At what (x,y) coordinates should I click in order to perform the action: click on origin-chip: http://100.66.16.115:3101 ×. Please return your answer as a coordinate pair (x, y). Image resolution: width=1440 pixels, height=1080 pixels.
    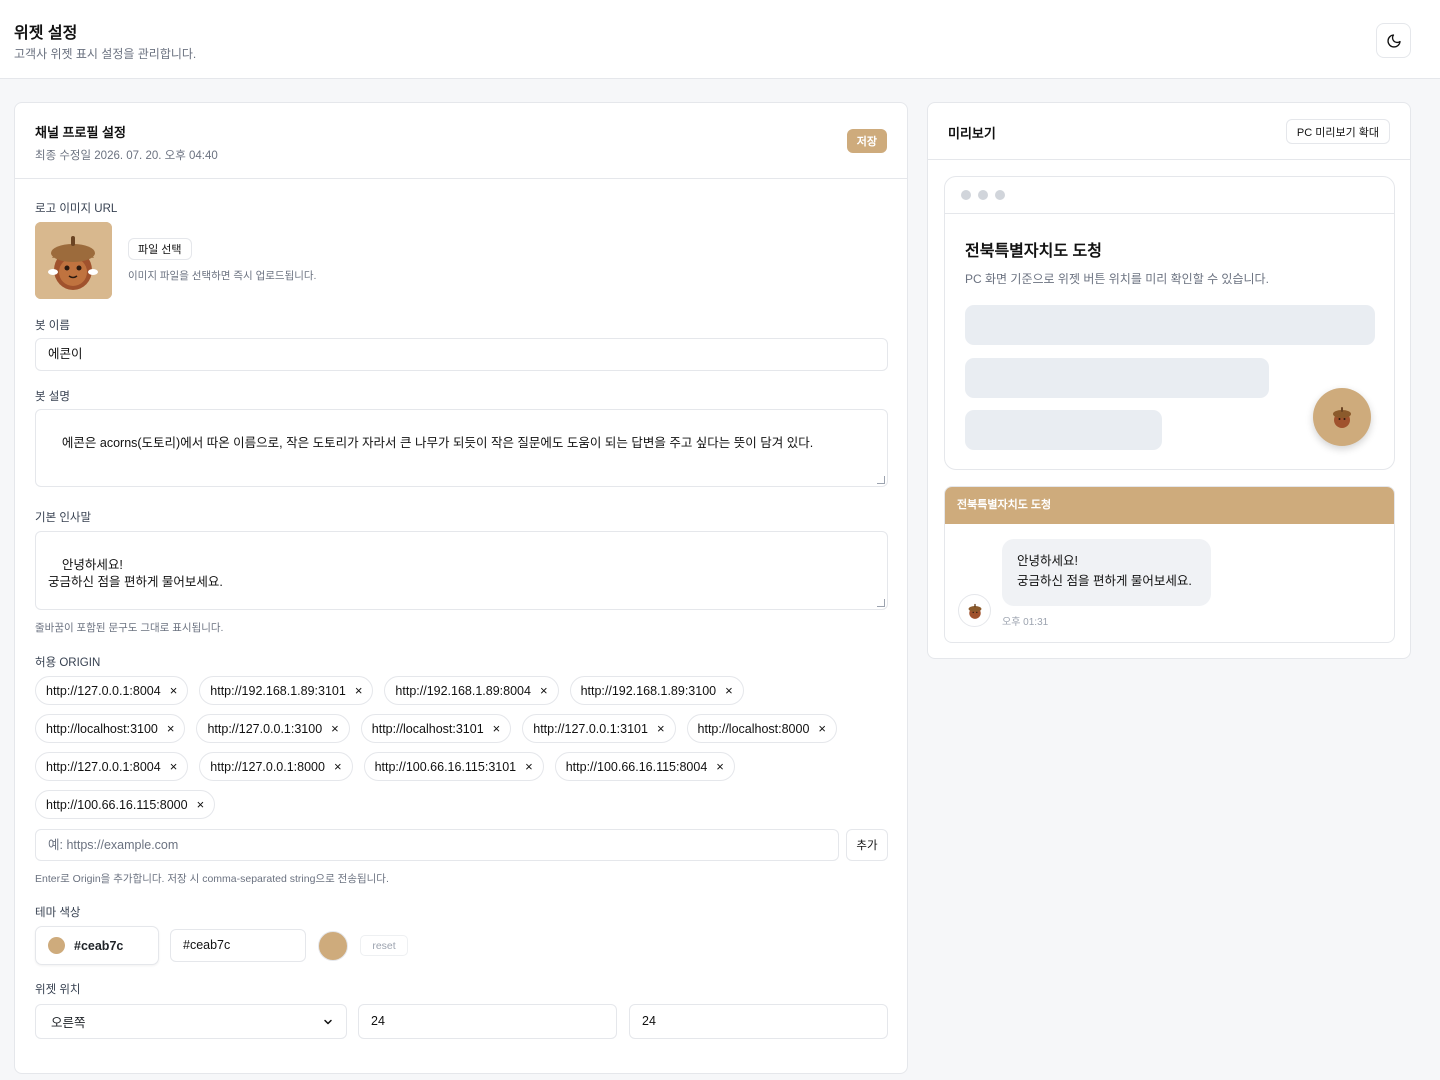
    Looking at the image, I should click on (453, 766).